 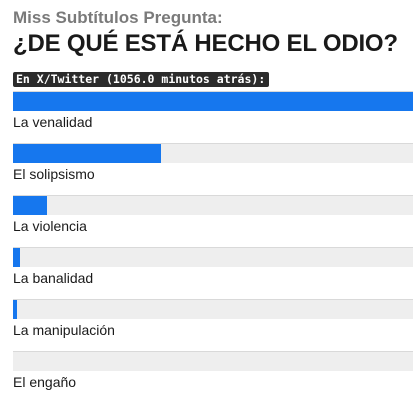 What do you see at coordinates (53, 278) in the screenshot?
I see `poll-option-label: La banalidad` at bounding box center [53, 278].